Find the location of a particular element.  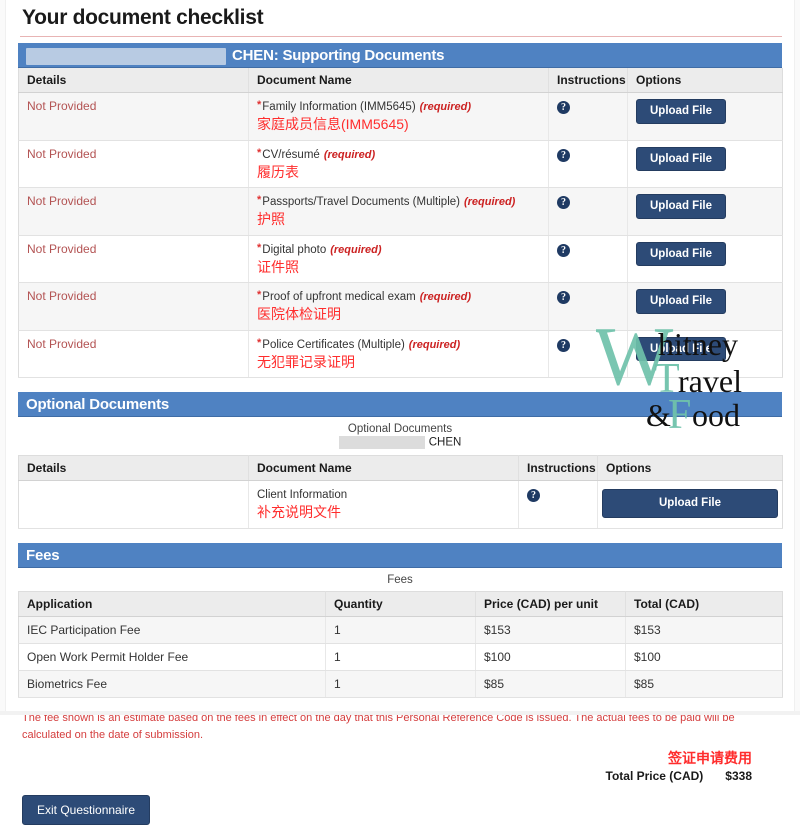

optional-documents-applicant: CHEN is located at coordinates (400, 445).